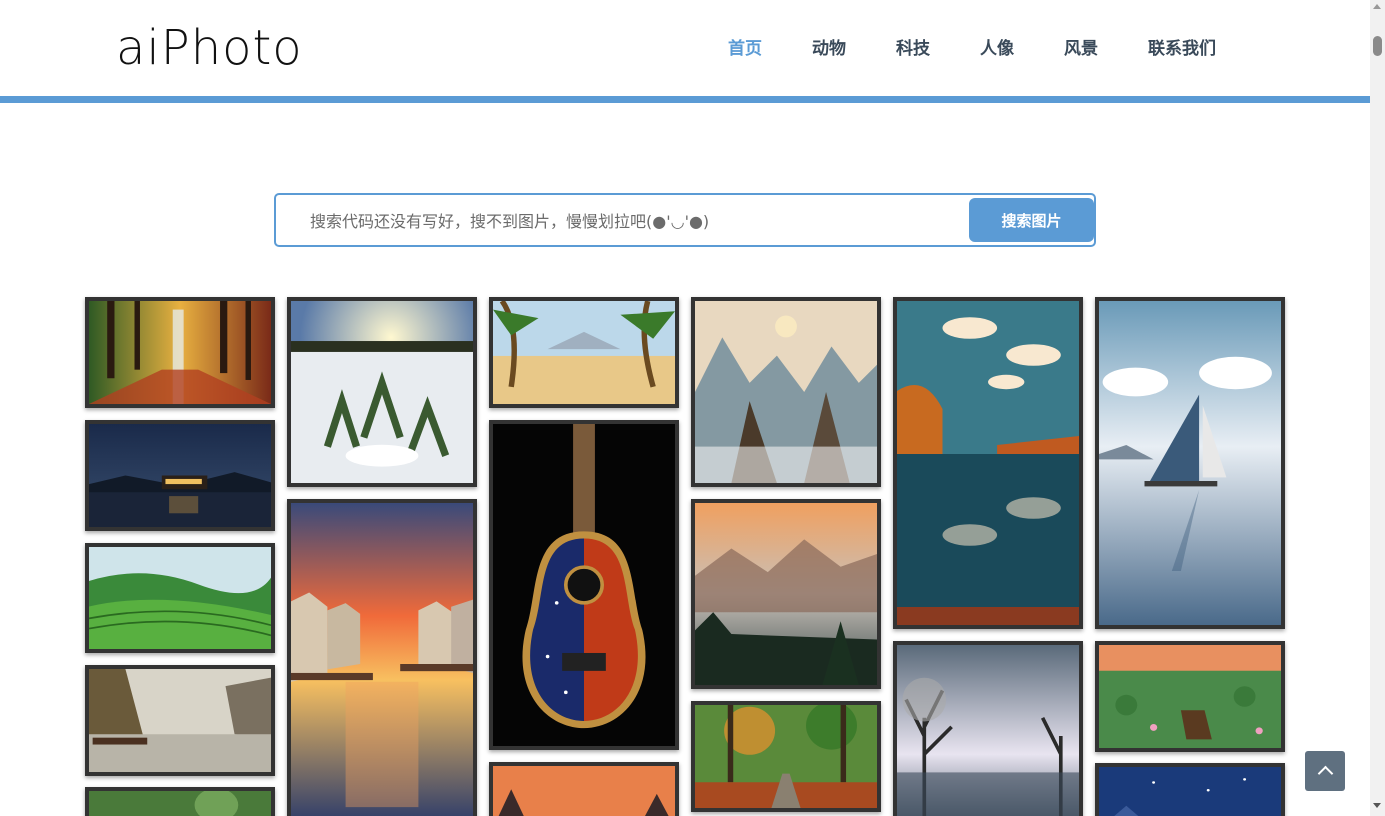  Describe the element at coordinates (1190, 696) in the screenshot. I see `lotus-pond-boat-photo` at that location.